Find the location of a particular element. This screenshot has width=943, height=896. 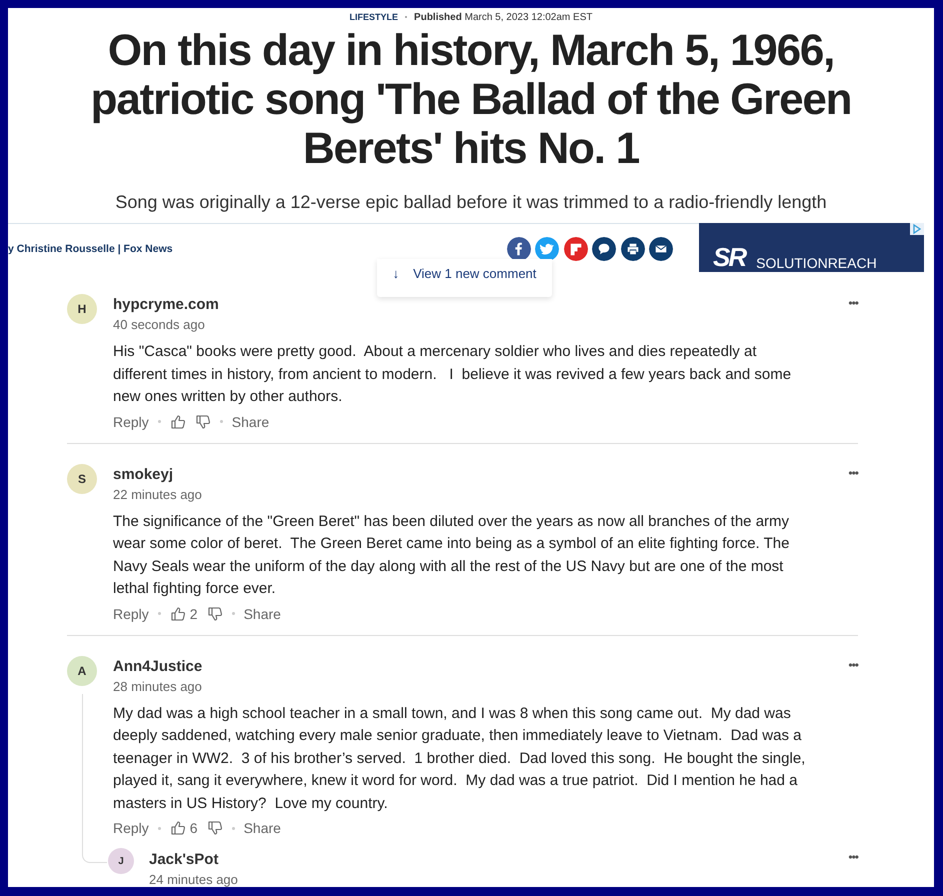

comment-time: 24 minutes ago is located at coordinates (194, 879).